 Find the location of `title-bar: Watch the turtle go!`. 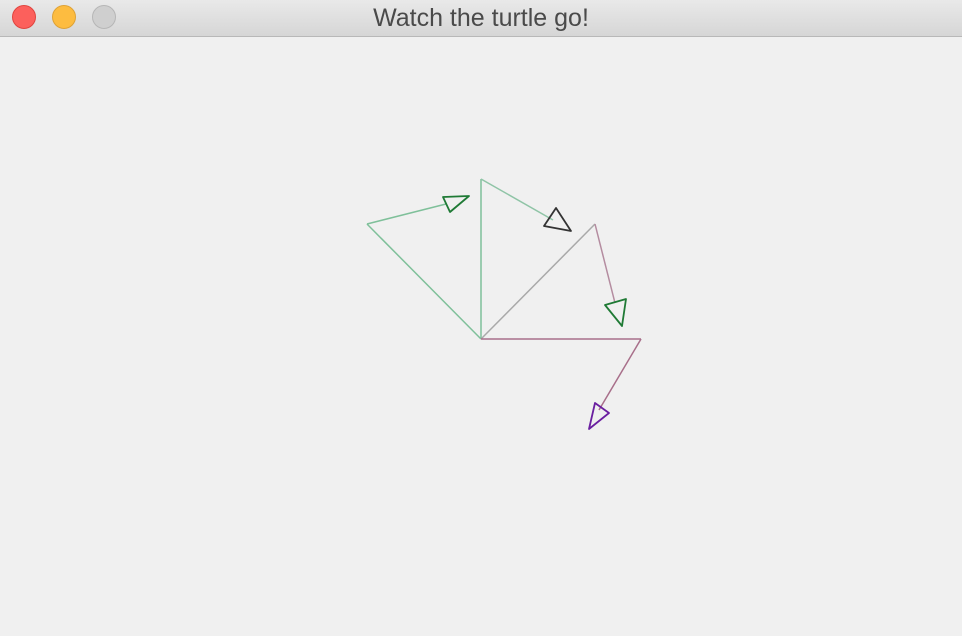

title-bar: Watch the turtle go! is located at coordinates (481, 18).